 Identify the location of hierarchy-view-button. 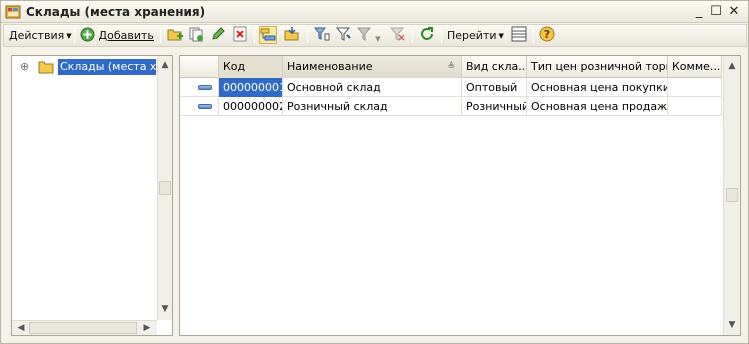
(268, 35).